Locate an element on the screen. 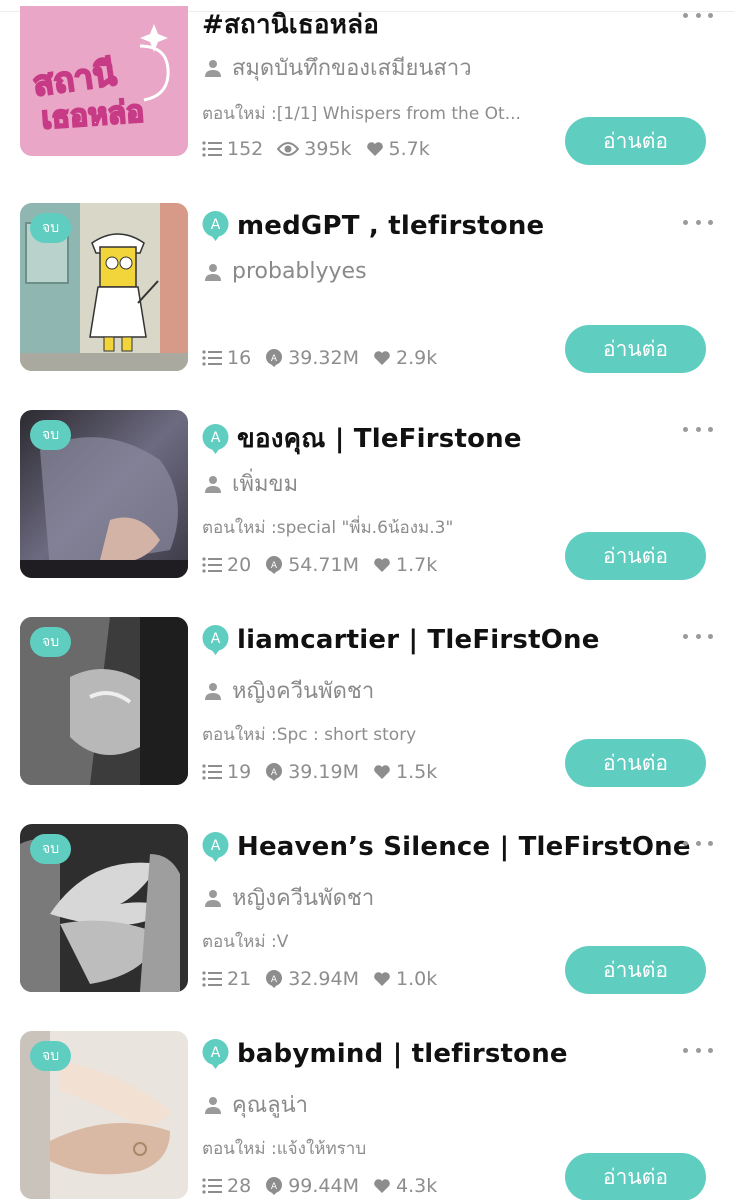  story-stats: 20 A 54.71M 1.7k is located at coordinates (326, 565).